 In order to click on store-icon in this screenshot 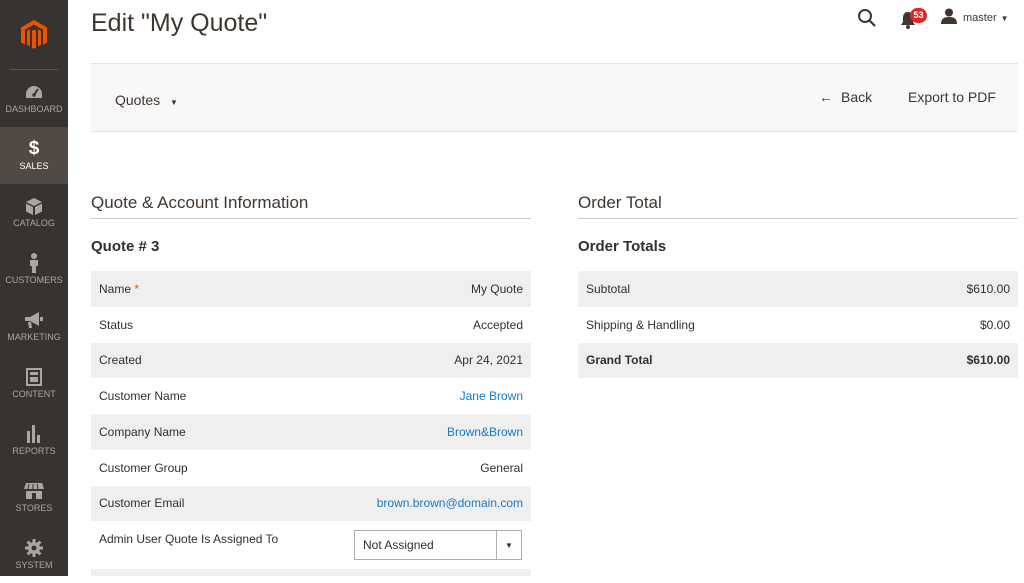, I will do `click(34, 491)`.